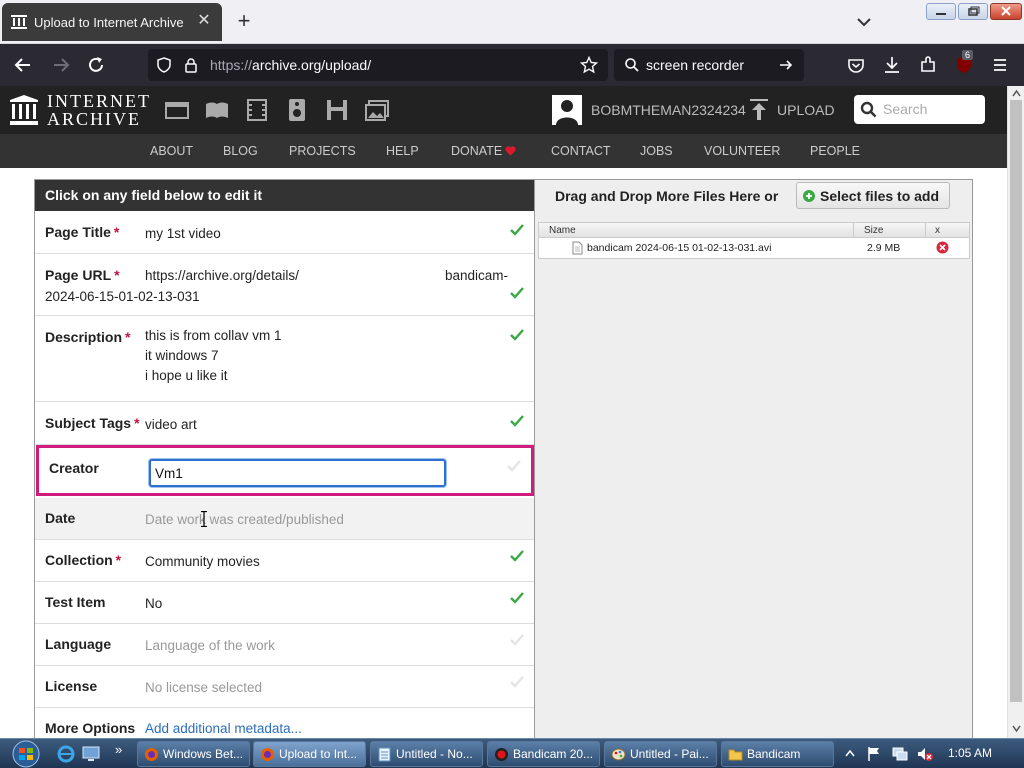  Describe the element at coordinates (1006, 11) in the screenshot. I see `window-close-button` at that location.